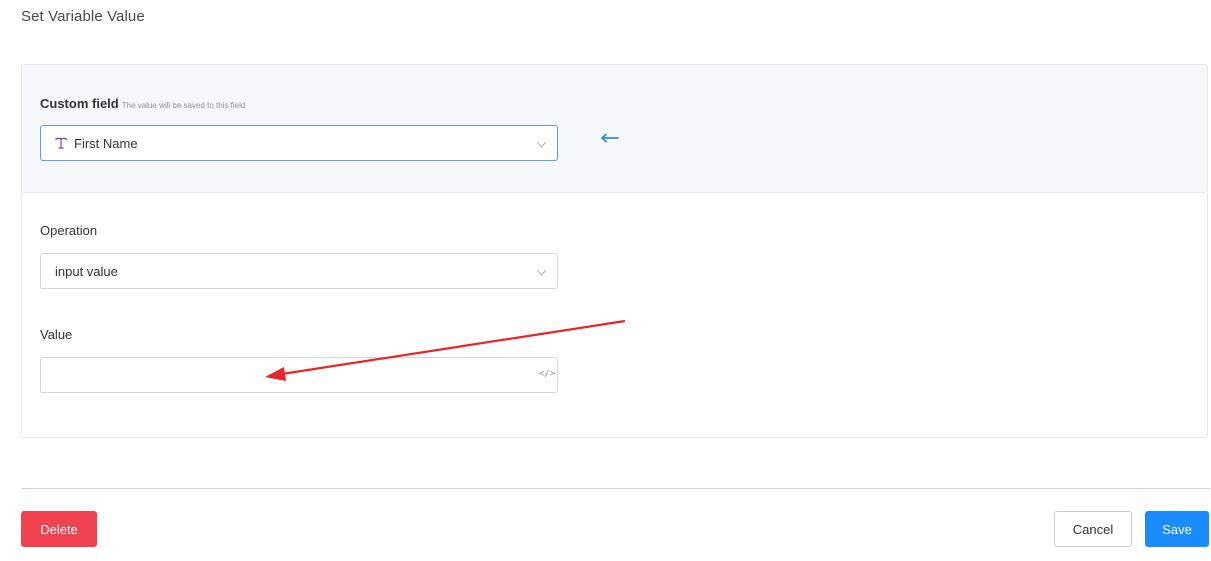 This screenshot has height=561, width=1211. Describe the element at coordinates (59, 529) in the screenshot. I see `delete-button: Delete` at that location.